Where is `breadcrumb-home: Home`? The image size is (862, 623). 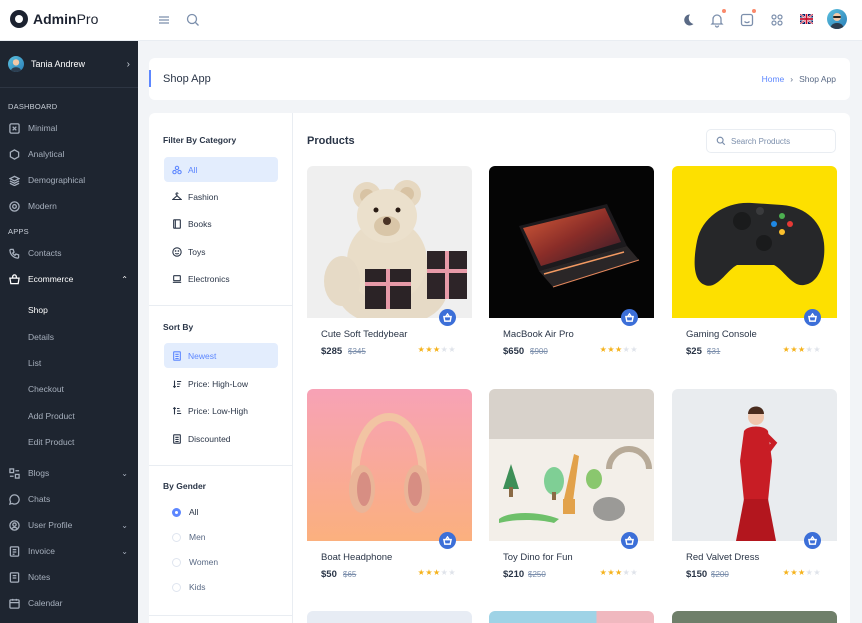 breadcrumb-home: Home is located at coordinates (773, 79).